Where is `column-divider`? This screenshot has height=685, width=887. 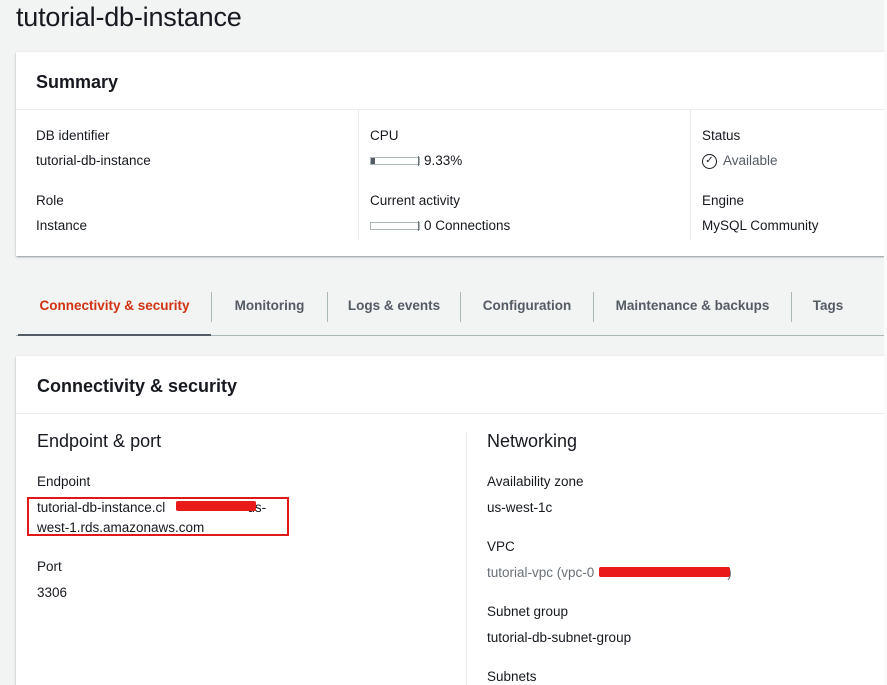 column-divider is located at coordinates (466, 558).